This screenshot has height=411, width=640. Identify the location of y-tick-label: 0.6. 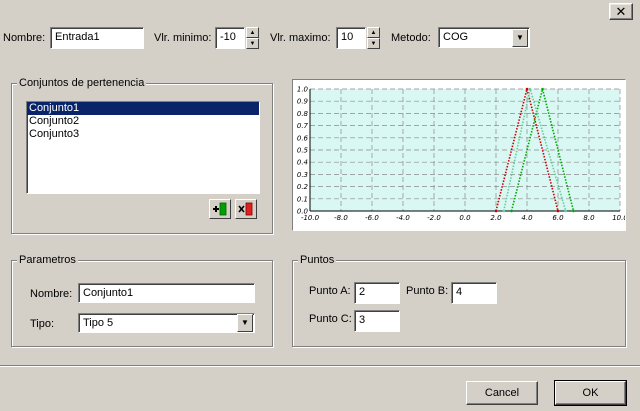
(303, 138).